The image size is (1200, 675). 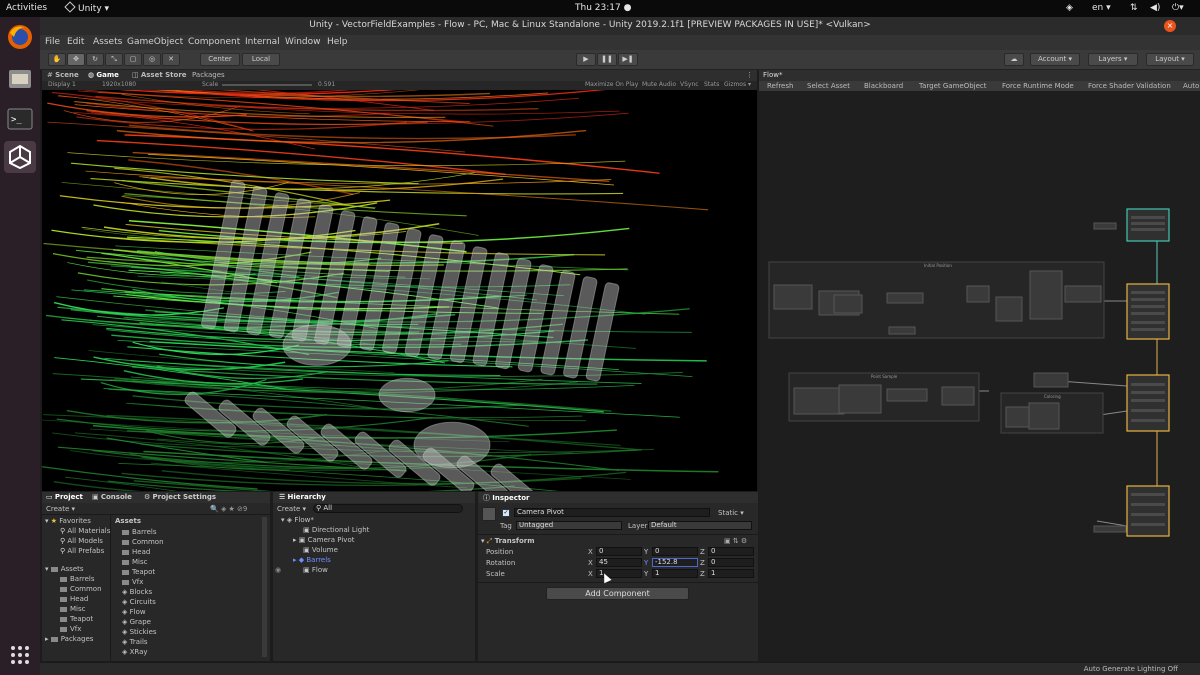 What do you see at coordinates (137, 592) in the screenshot?
I see `scene-asset: ◈ Blocks` at bounding box center [137, 592].